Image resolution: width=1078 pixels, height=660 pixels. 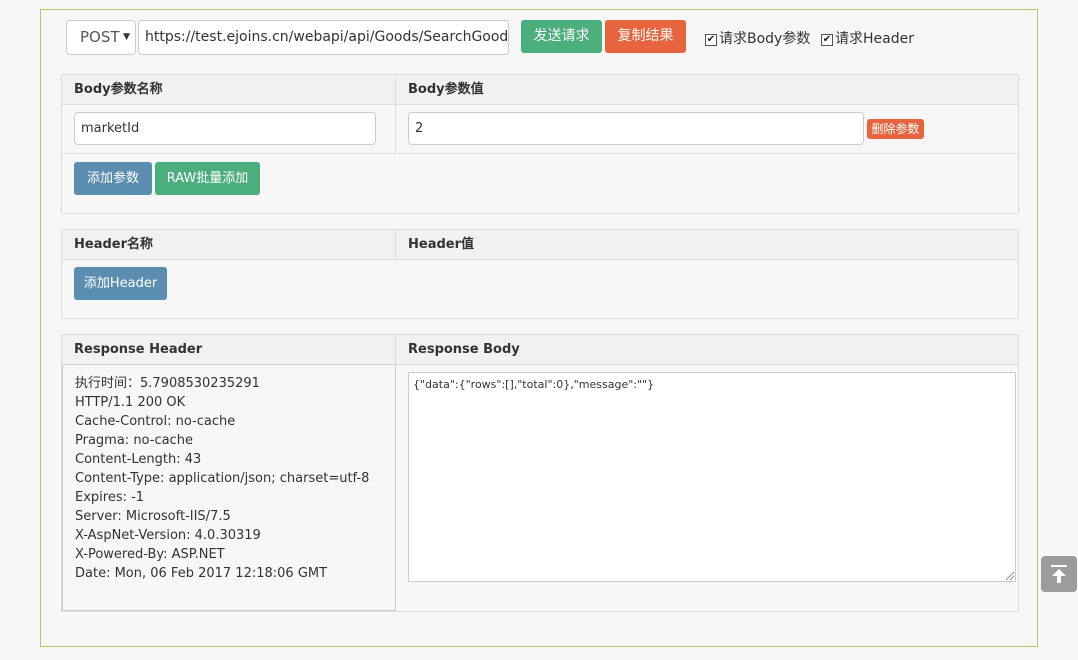 What do you see at coordinates (540, 245) in the screenshot?
I see `headers-header-row: Header名称 Header值` at bounding box center [540, 245].